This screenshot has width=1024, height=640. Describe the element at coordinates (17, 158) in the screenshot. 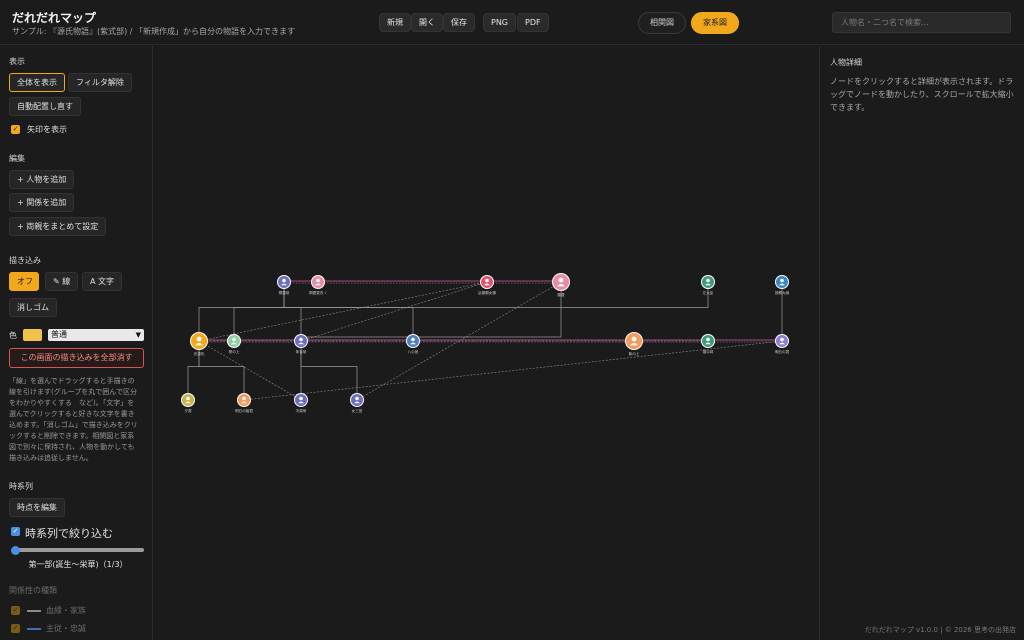

I see `edit-section-heading: 編集` at that location.